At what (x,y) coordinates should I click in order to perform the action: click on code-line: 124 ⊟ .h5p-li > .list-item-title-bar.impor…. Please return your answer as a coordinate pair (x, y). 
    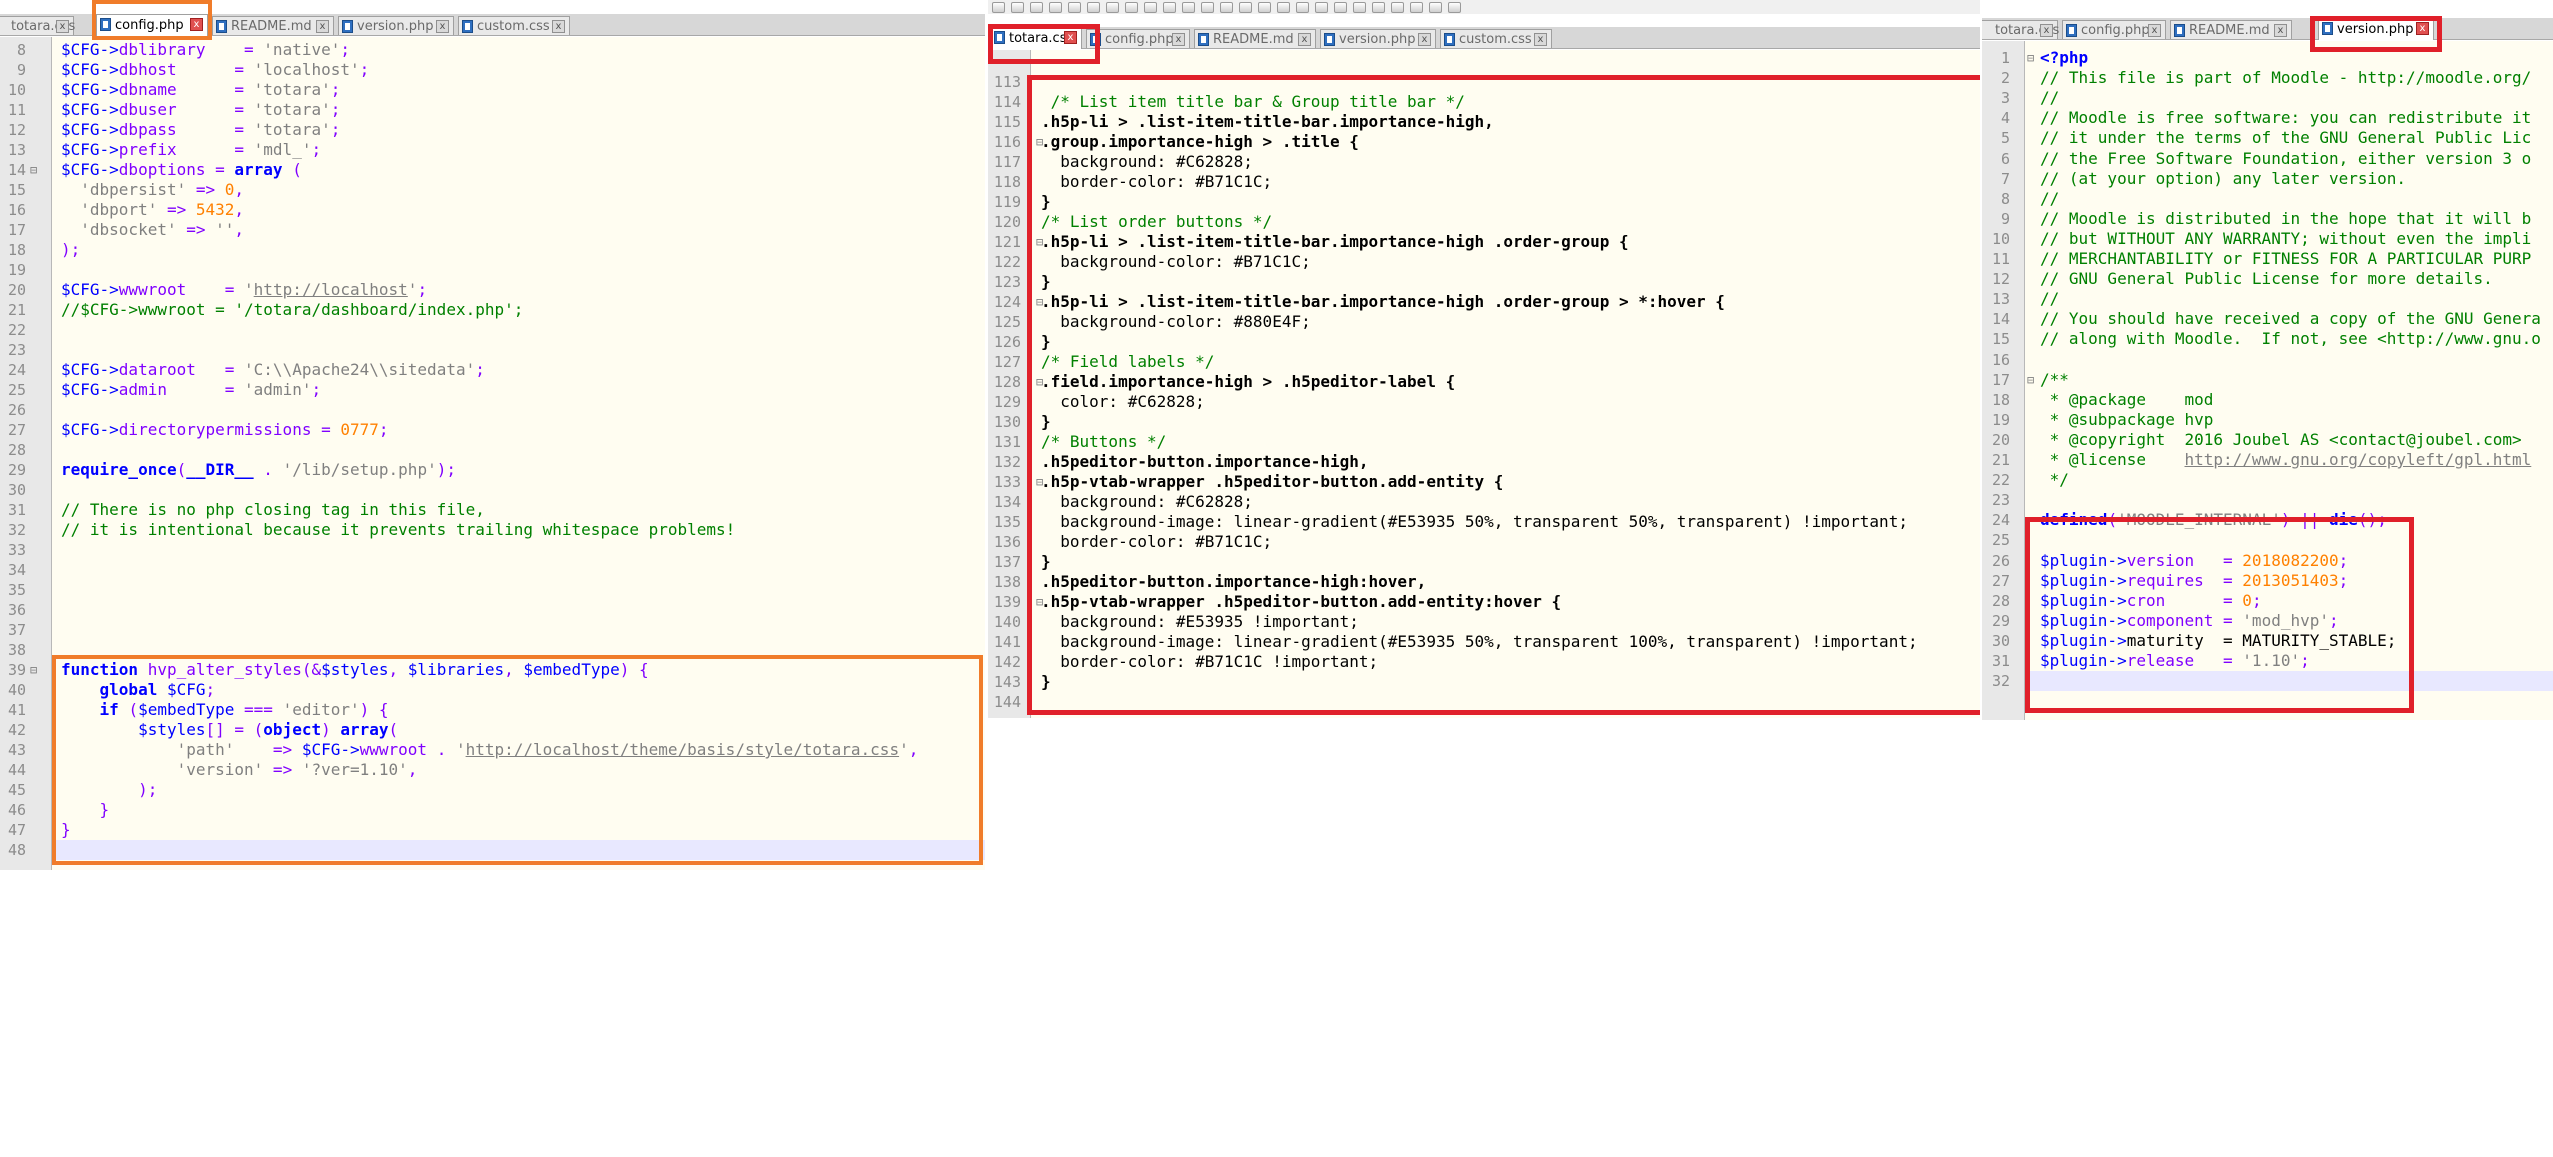
    Looking at the image, I should click on (1484, 302).